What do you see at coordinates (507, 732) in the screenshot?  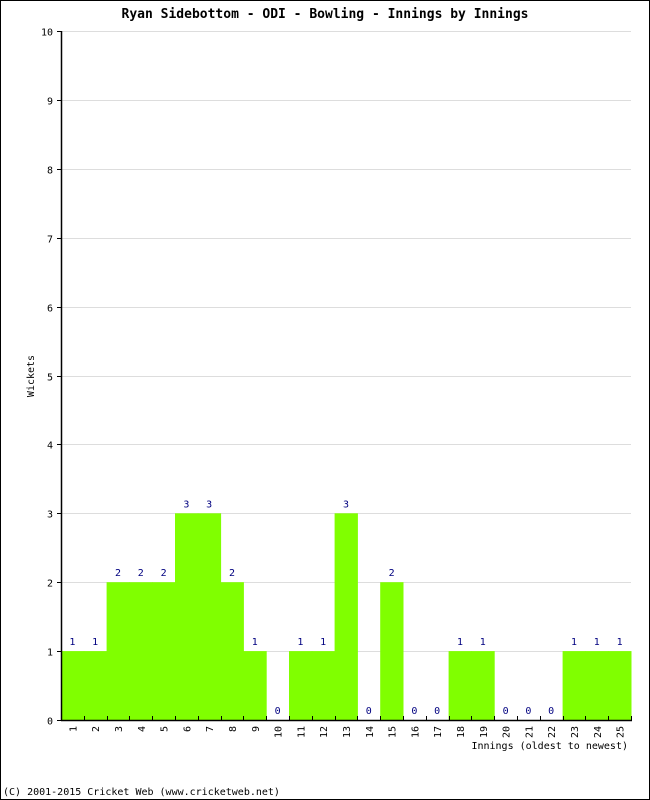 I see `x-tick-label: 20` at bounding box center [507, 732].